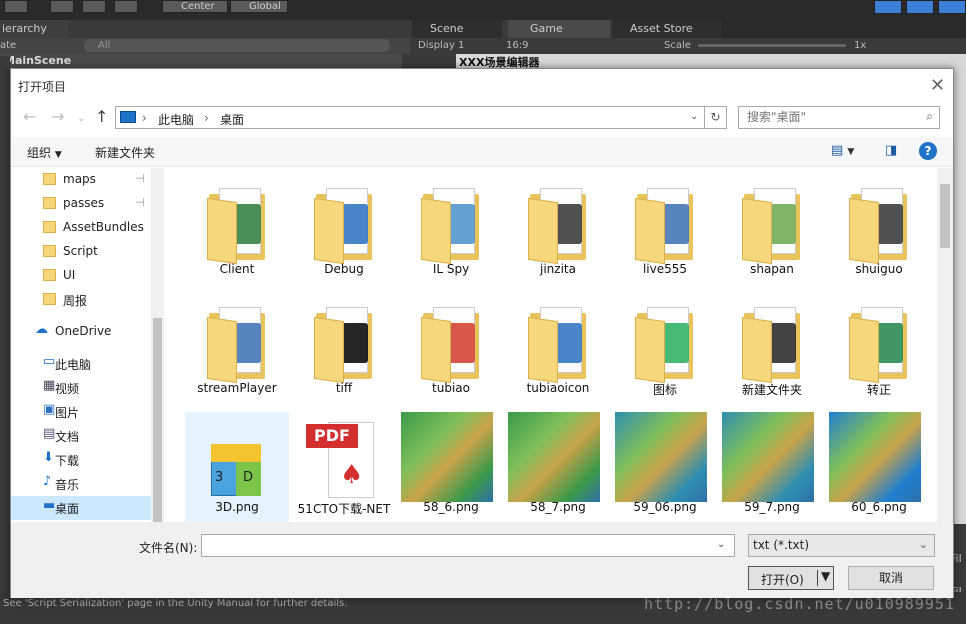 This screenshot has height=624, width=966. What do you see at coordinates (237, 388) in the screenshot?
I see `file-name: streamPlayer` at bounding box center [237, 388].